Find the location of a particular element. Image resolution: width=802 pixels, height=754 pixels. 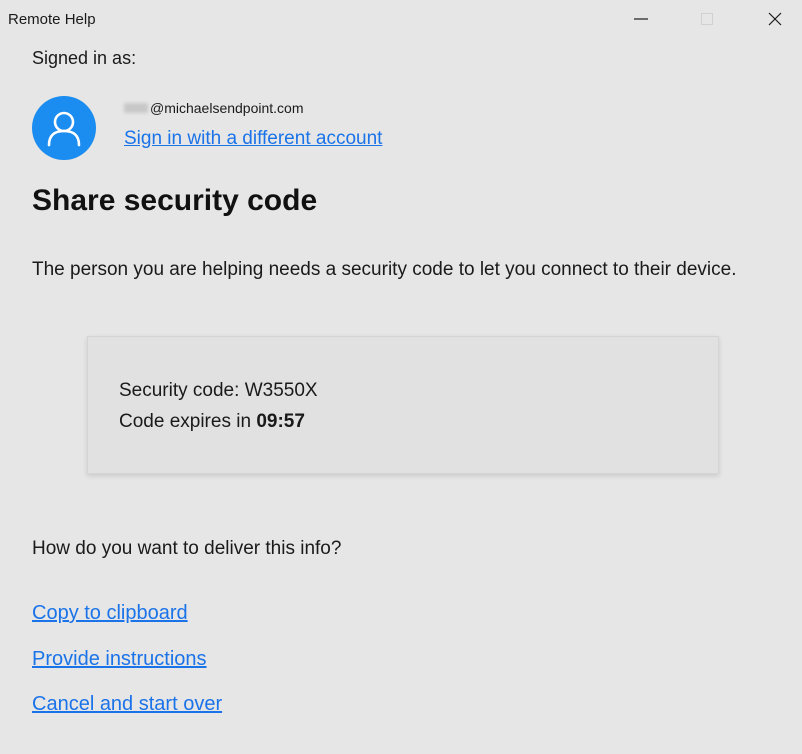

minimize-button is located at coordinates (641, 19).